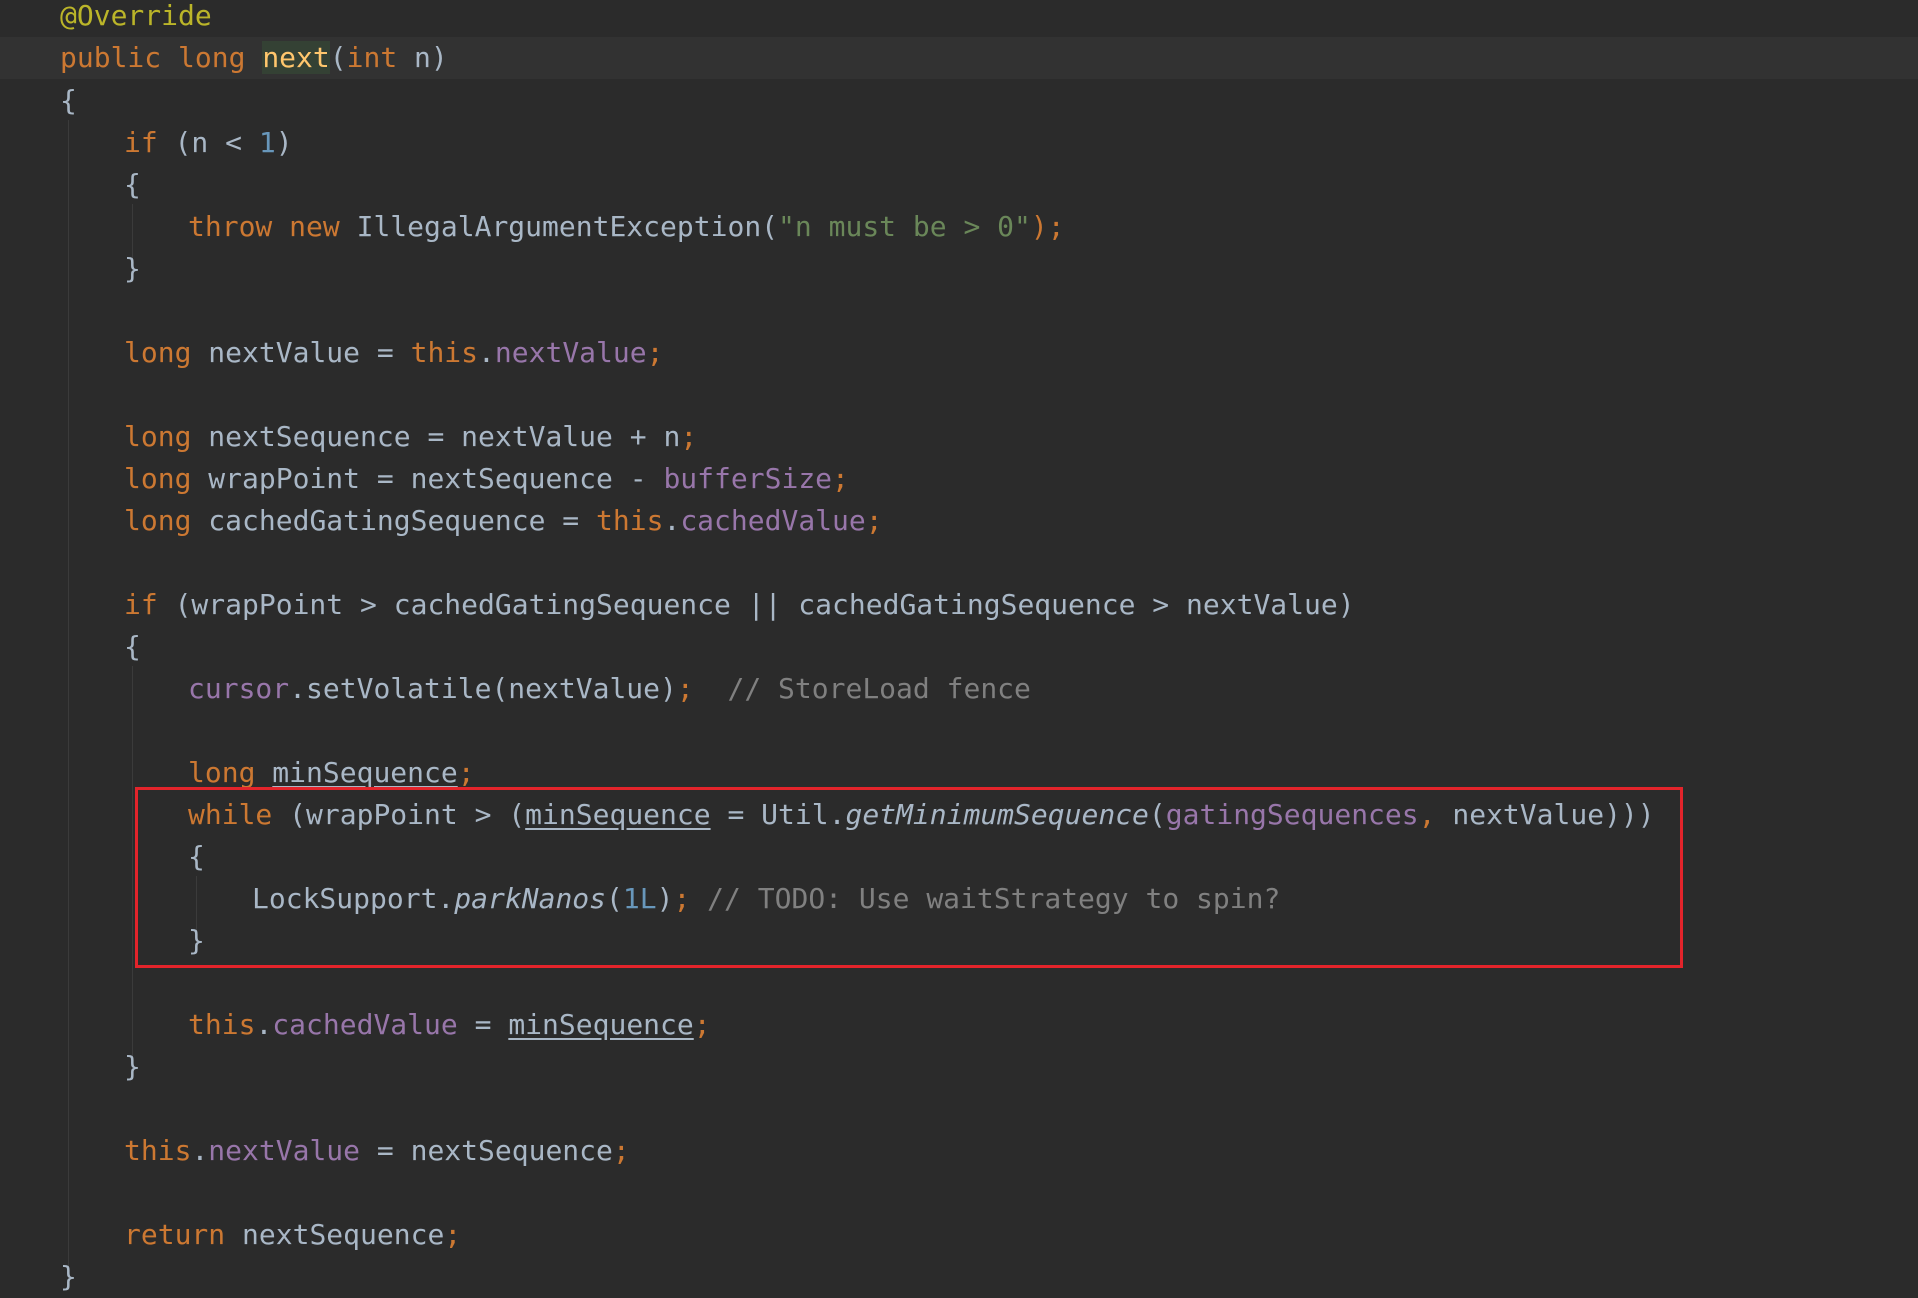  What do you see at coordinates (314, 226) in the screenshot?
I see `keyword-new: new` at bounding box center [314, 226].